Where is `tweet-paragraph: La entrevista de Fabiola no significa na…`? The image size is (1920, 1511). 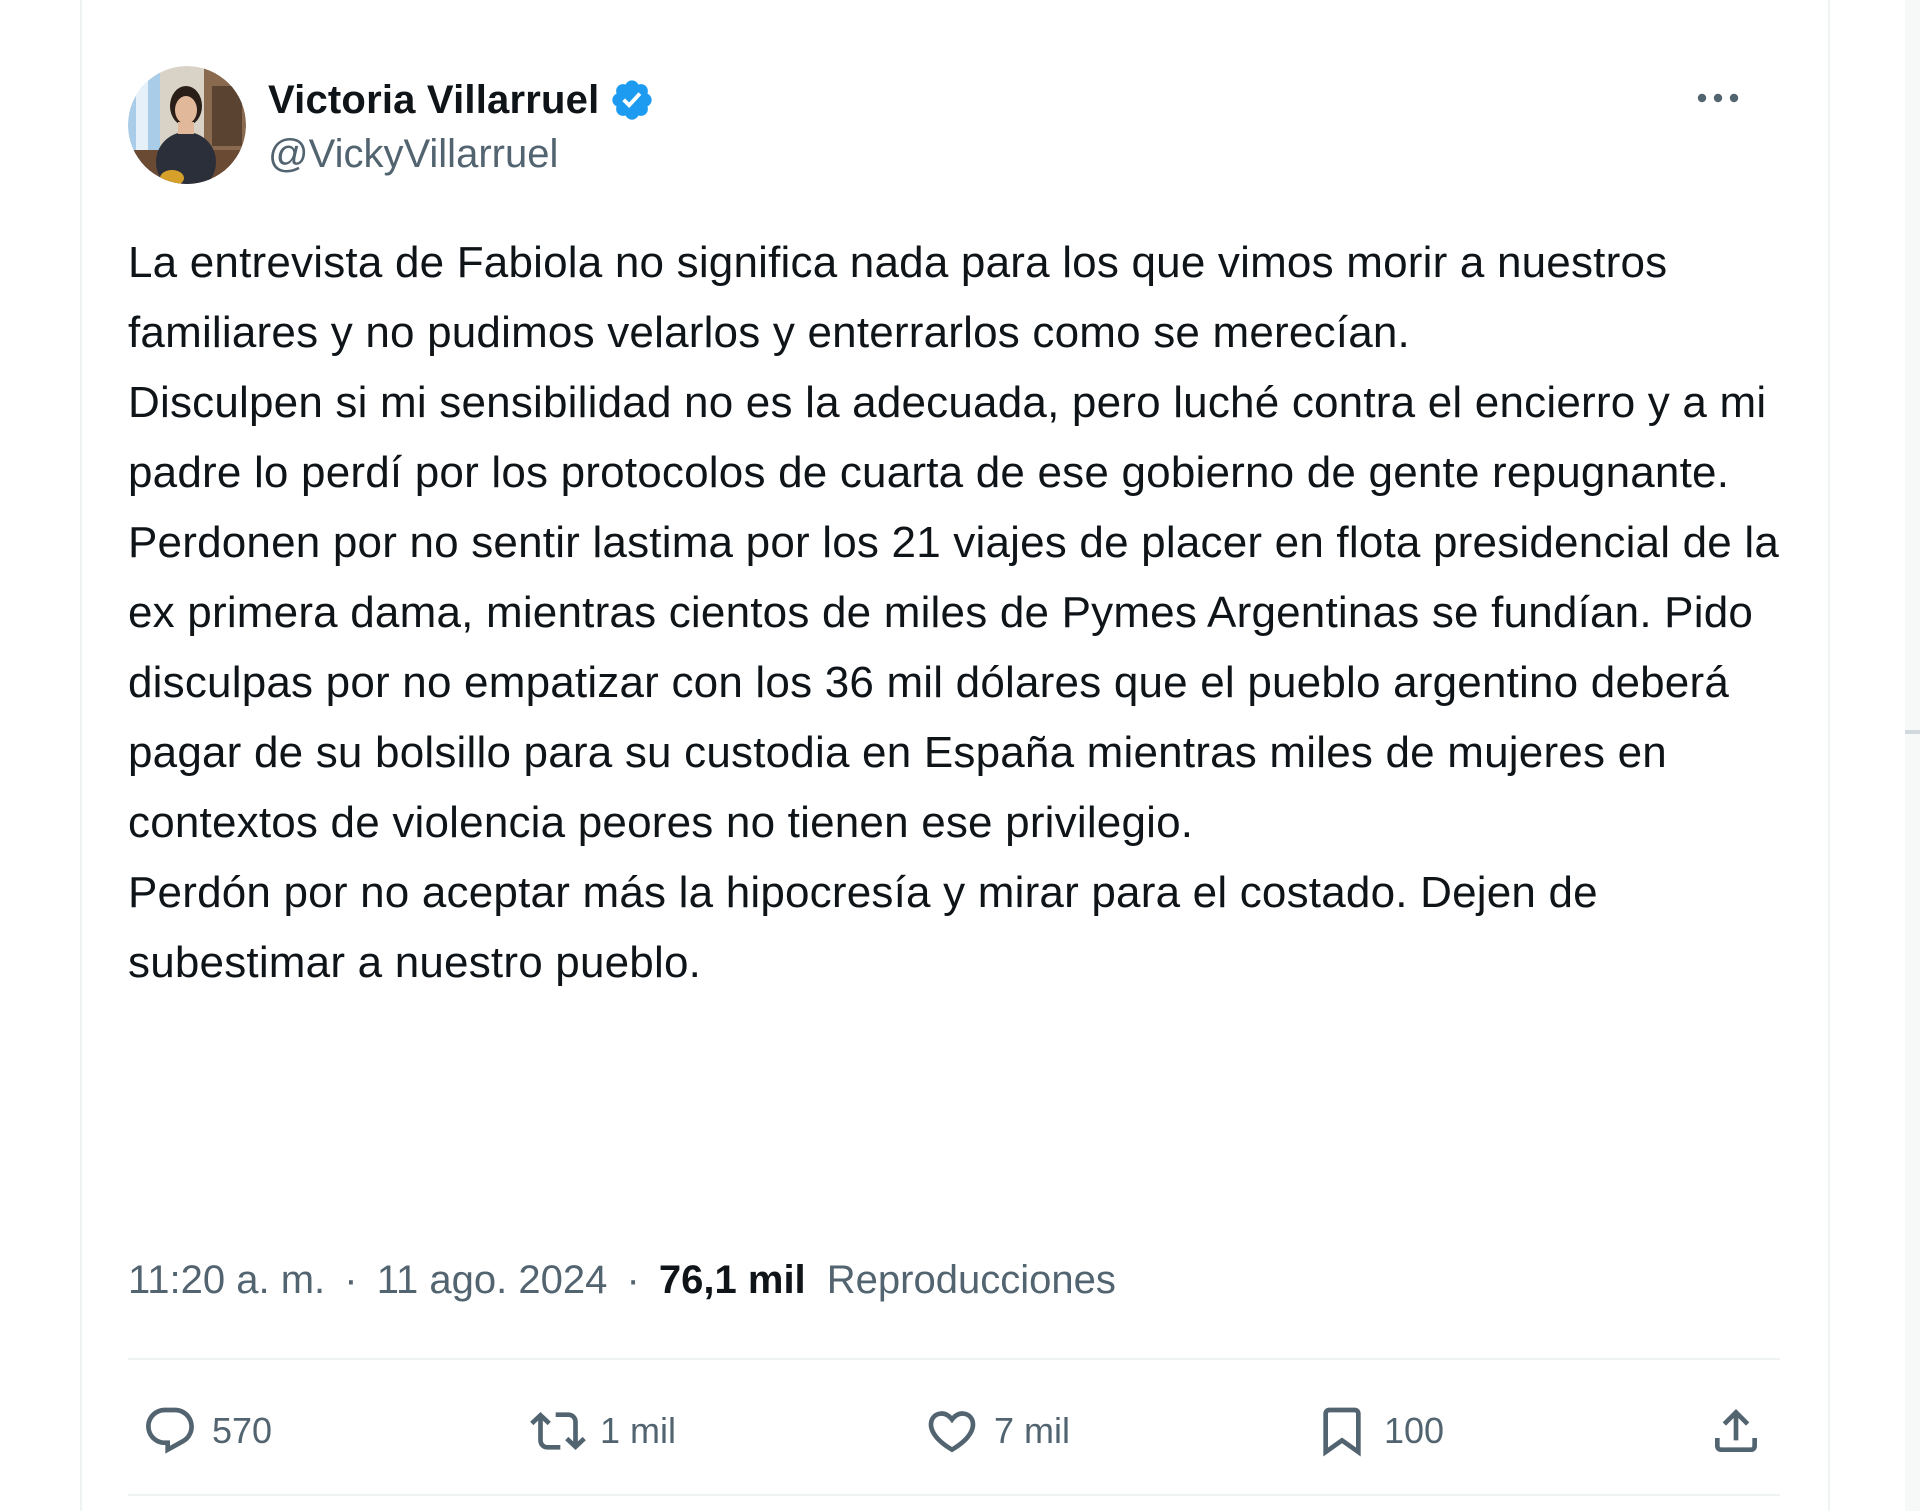 tweet-paragraph: La entrevista de Fabiola no significa na… is located at coordinates (898, 297).